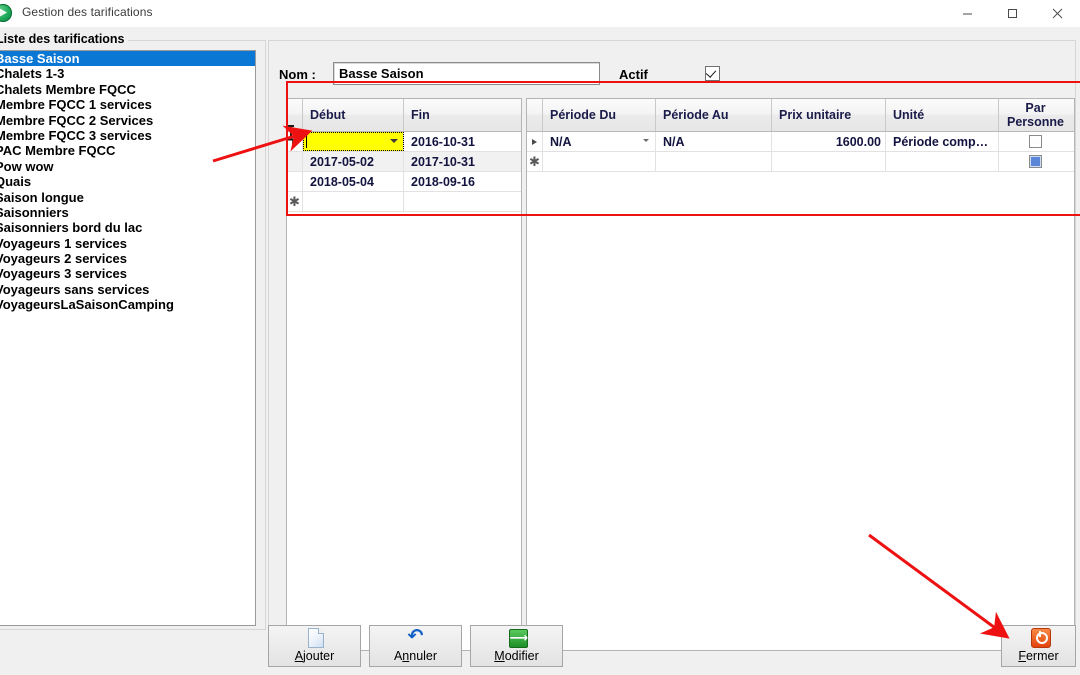  Describe the element at coordinates (461, 181) in the screenshot. I see `fin-cell: 2018-09-16` at that location.